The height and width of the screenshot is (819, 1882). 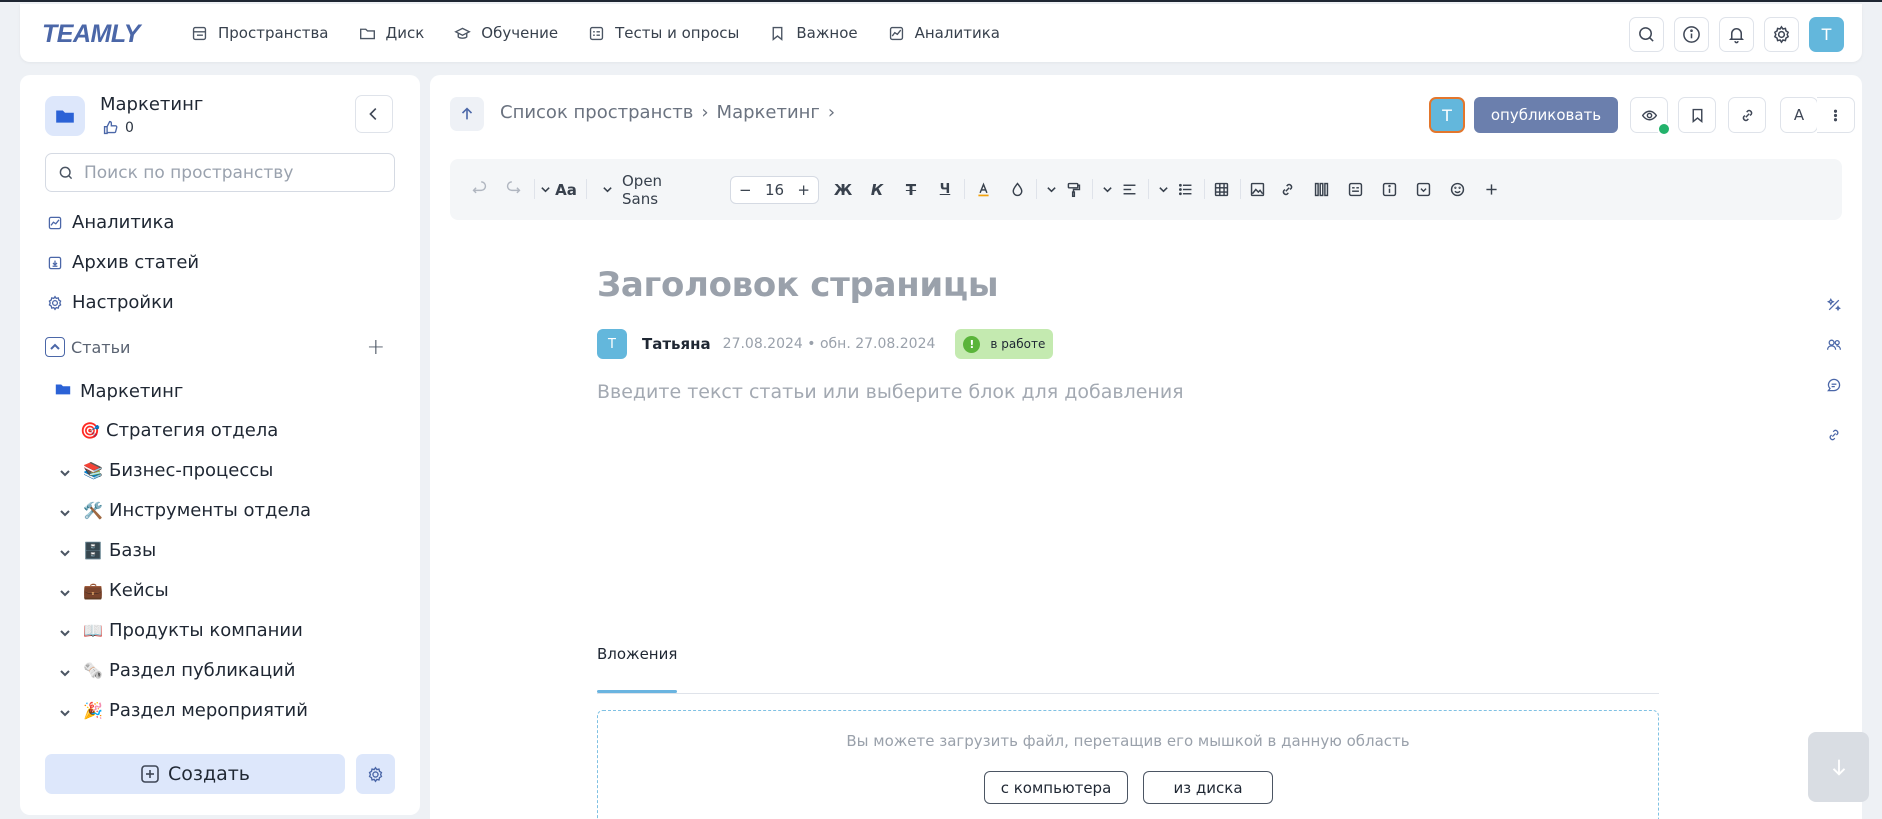 I want to click on user-avatar: Т, so click(x=1826, y=34).